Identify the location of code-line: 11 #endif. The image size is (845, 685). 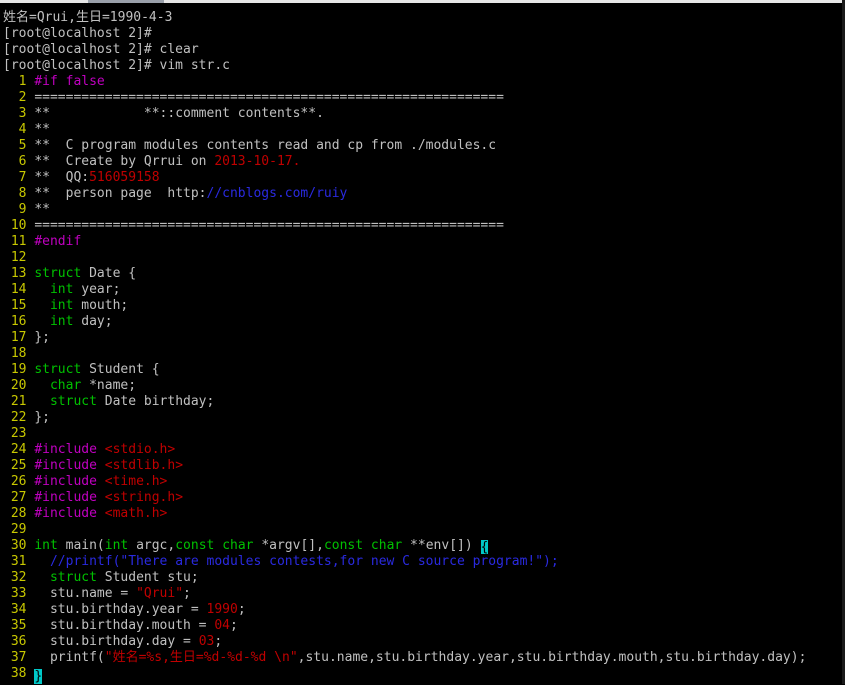
(421, 242).